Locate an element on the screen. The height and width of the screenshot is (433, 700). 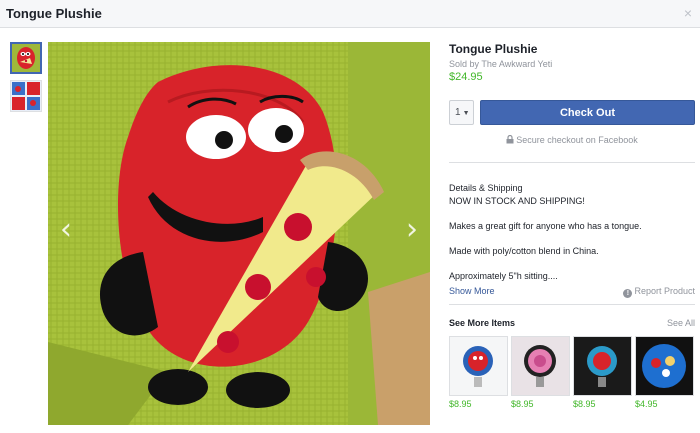
more-item: $4.95 is located at coordinates (664, 374).